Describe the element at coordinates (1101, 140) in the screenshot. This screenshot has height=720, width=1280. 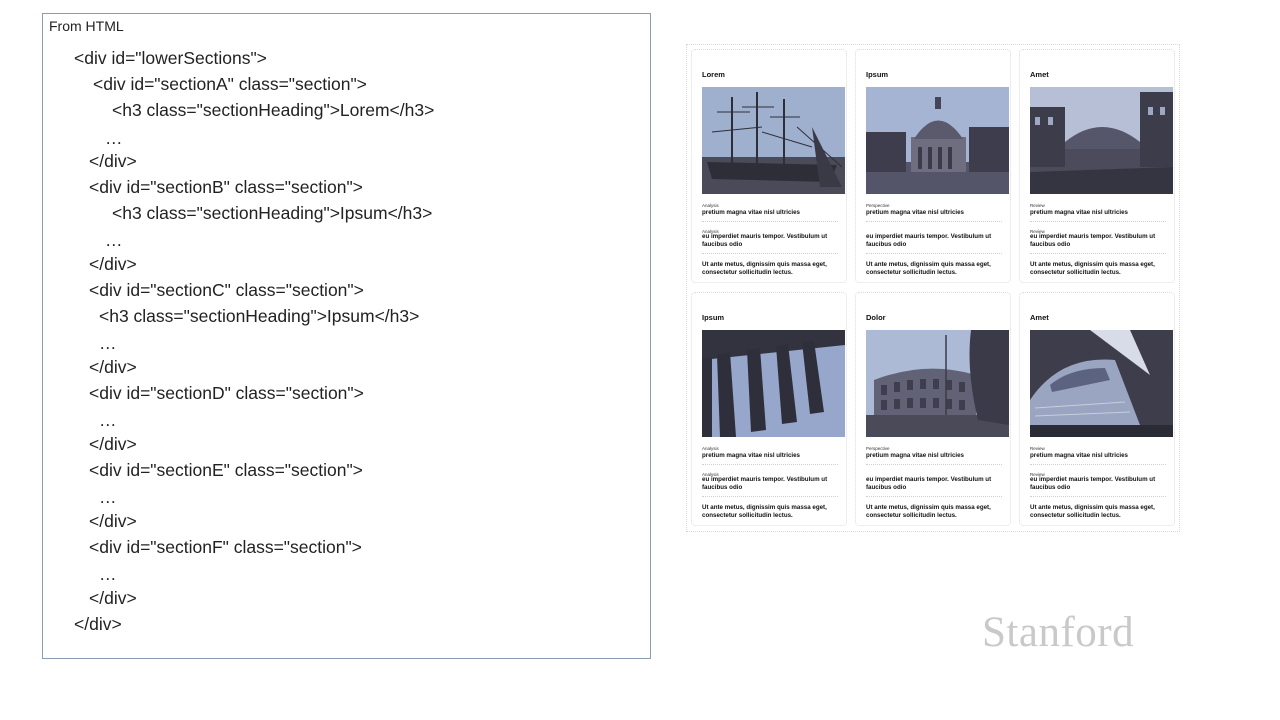
I see `canal-photo` at that location.